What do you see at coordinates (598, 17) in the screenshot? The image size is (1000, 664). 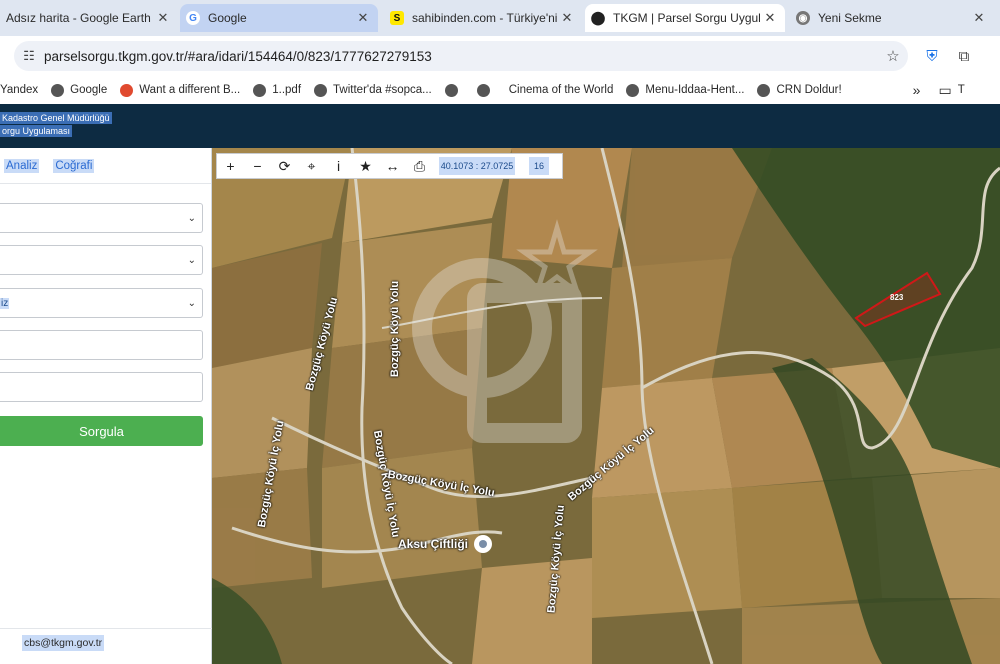 I see `location-pin-icon: ⬤` at bounding box center [598, 17].